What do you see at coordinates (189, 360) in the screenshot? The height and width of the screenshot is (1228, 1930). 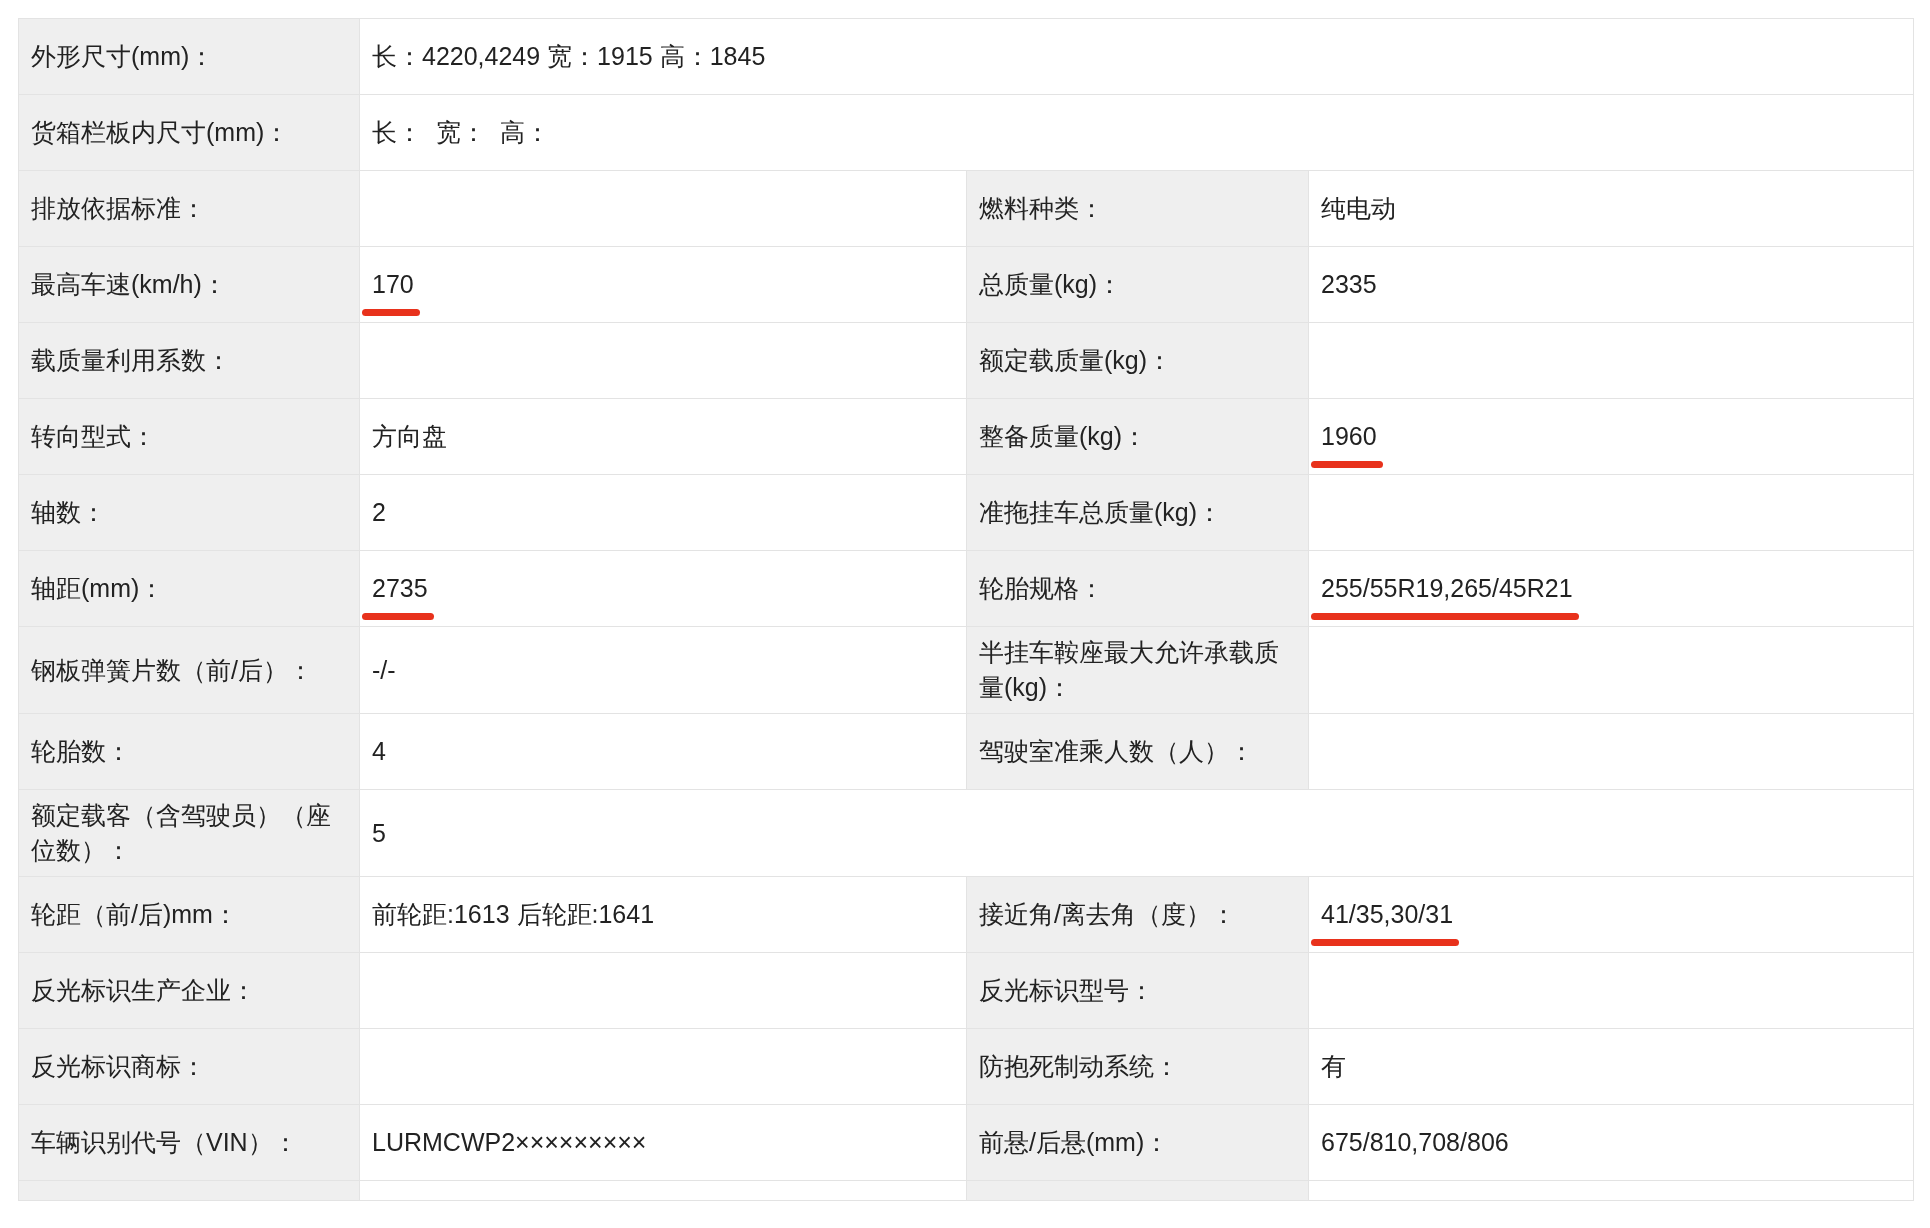 I see `label-cell: 载质量利用系数：` at bounding box center [189, 360].